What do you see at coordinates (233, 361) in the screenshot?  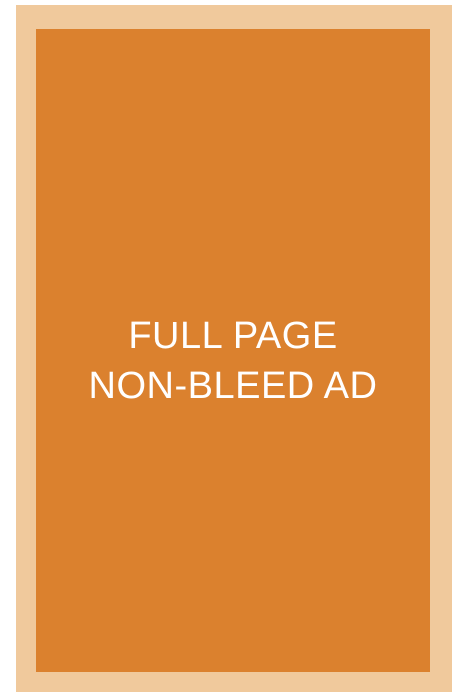 I see `ad-label: FULL PAGE NON-BLEED AD` at bounding box center [233, 361].